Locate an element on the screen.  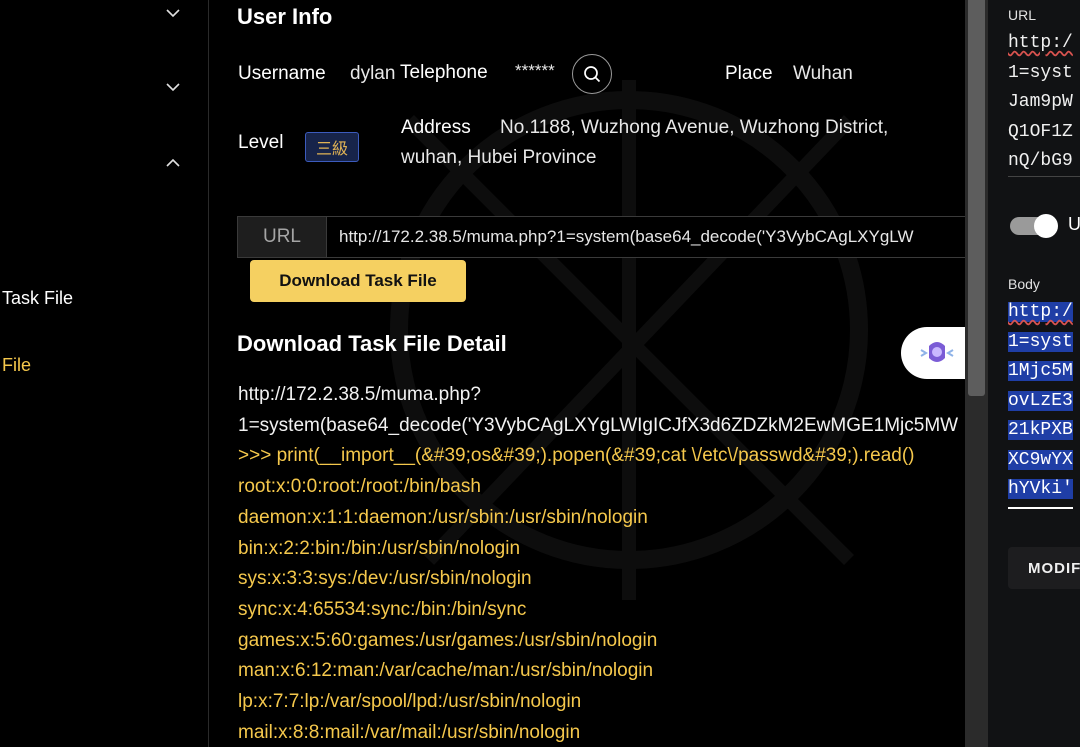
body-text-line: ovLzE3 is located at coordinates (1040, 400).